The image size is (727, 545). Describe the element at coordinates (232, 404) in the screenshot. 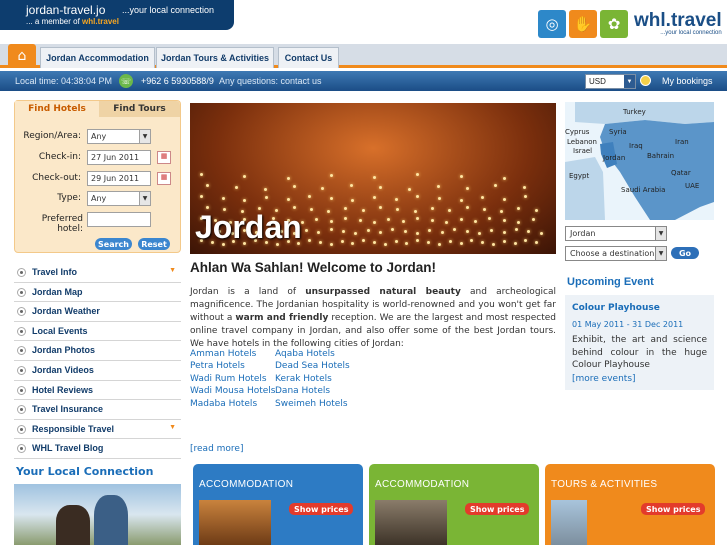

I see `city-link: Madaba Hotels` at that location.